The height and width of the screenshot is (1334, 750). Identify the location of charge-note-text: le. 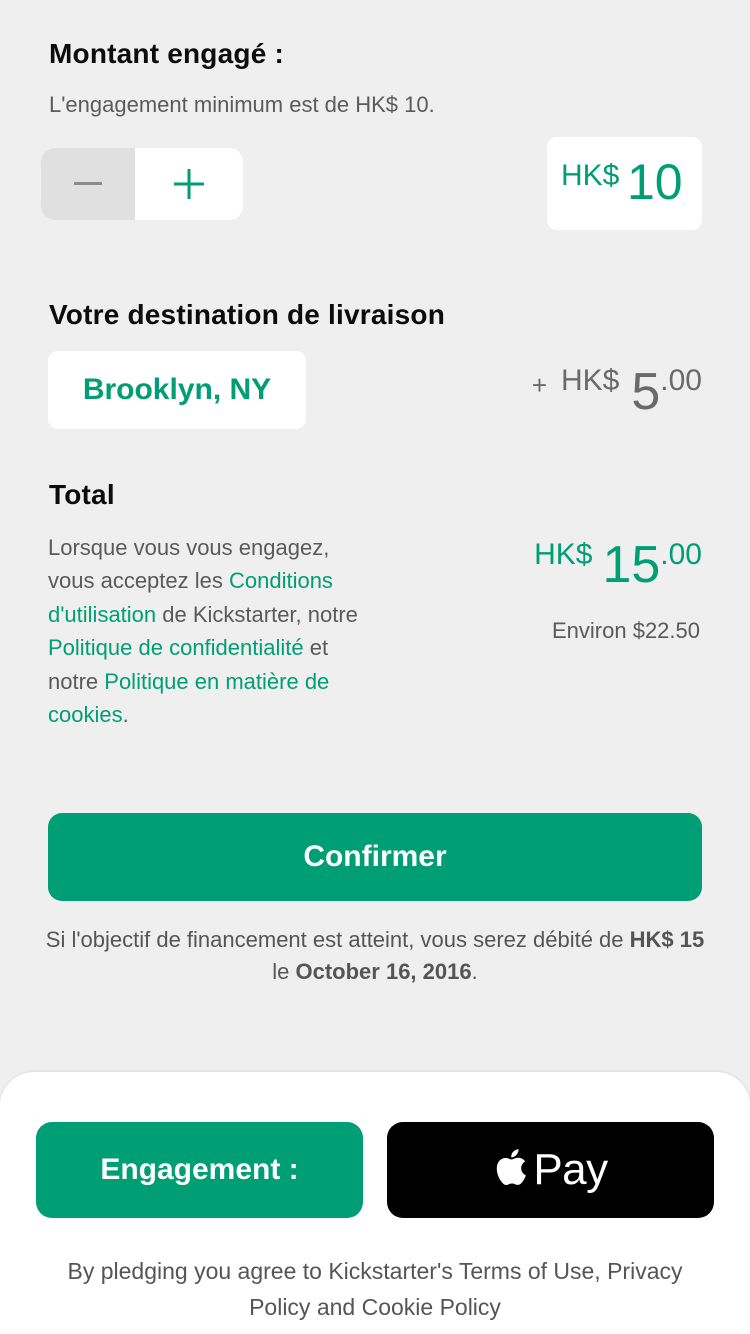
(284, 971).